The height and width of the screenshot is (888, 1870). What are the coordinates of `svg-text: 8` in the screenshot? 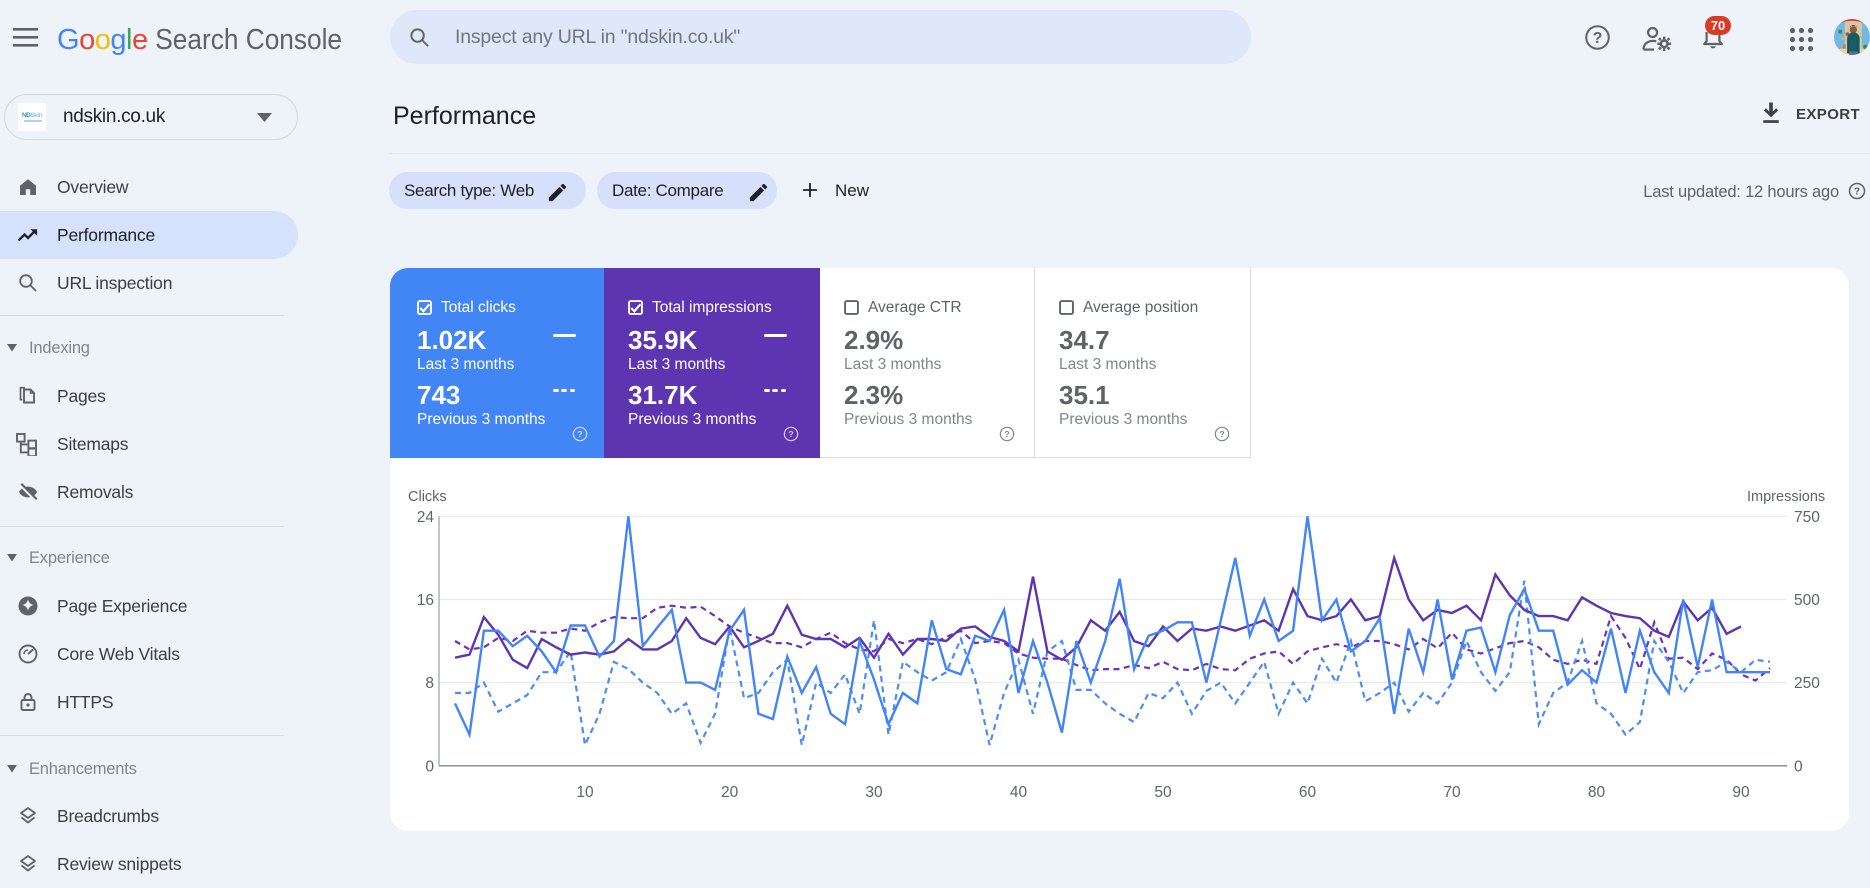 It's located at (429, 683).